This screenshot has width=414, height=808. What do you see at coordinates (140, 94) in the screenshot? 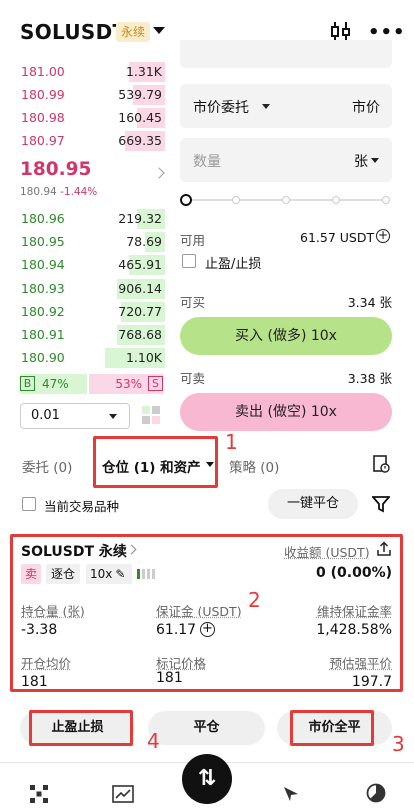
I see `ask-quantity: 539.79` at bounding box center [140, 94].